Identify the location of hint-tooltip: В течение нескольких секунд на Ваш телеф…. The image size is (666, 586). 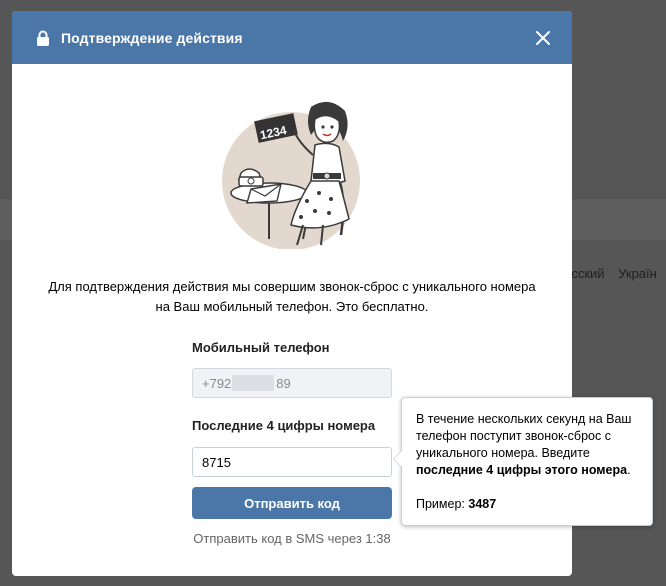
(523, 461).